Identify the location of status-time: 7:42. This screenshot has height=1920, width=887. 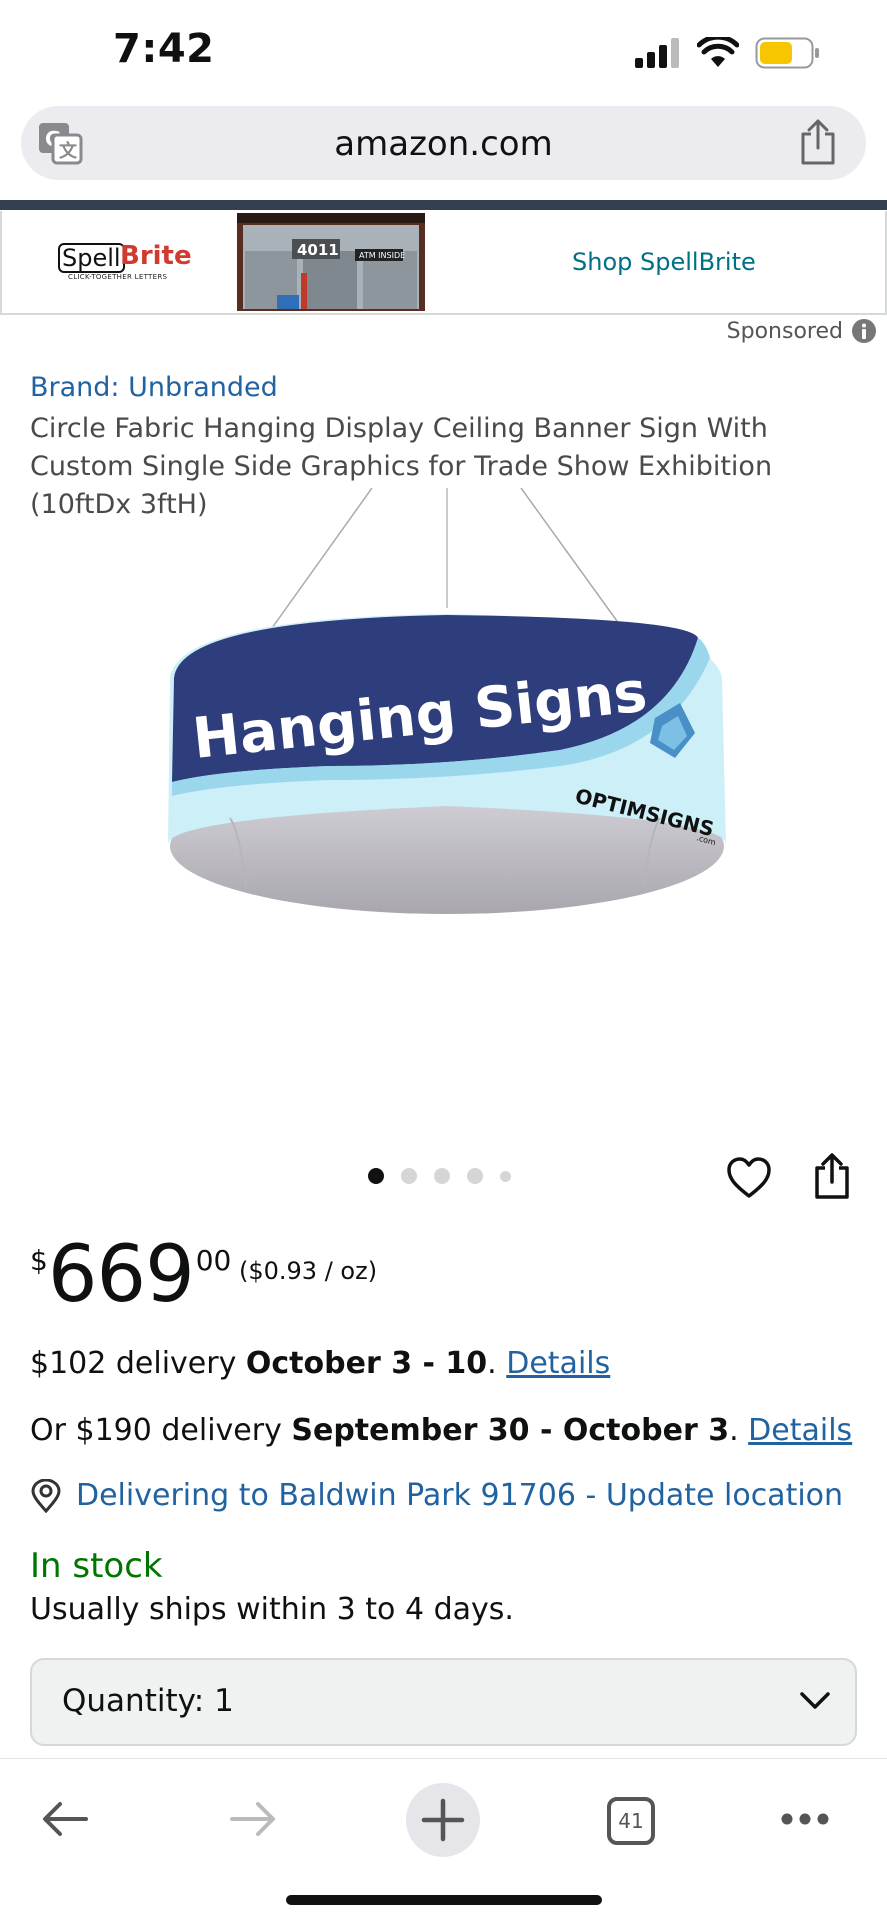
(164, 49).